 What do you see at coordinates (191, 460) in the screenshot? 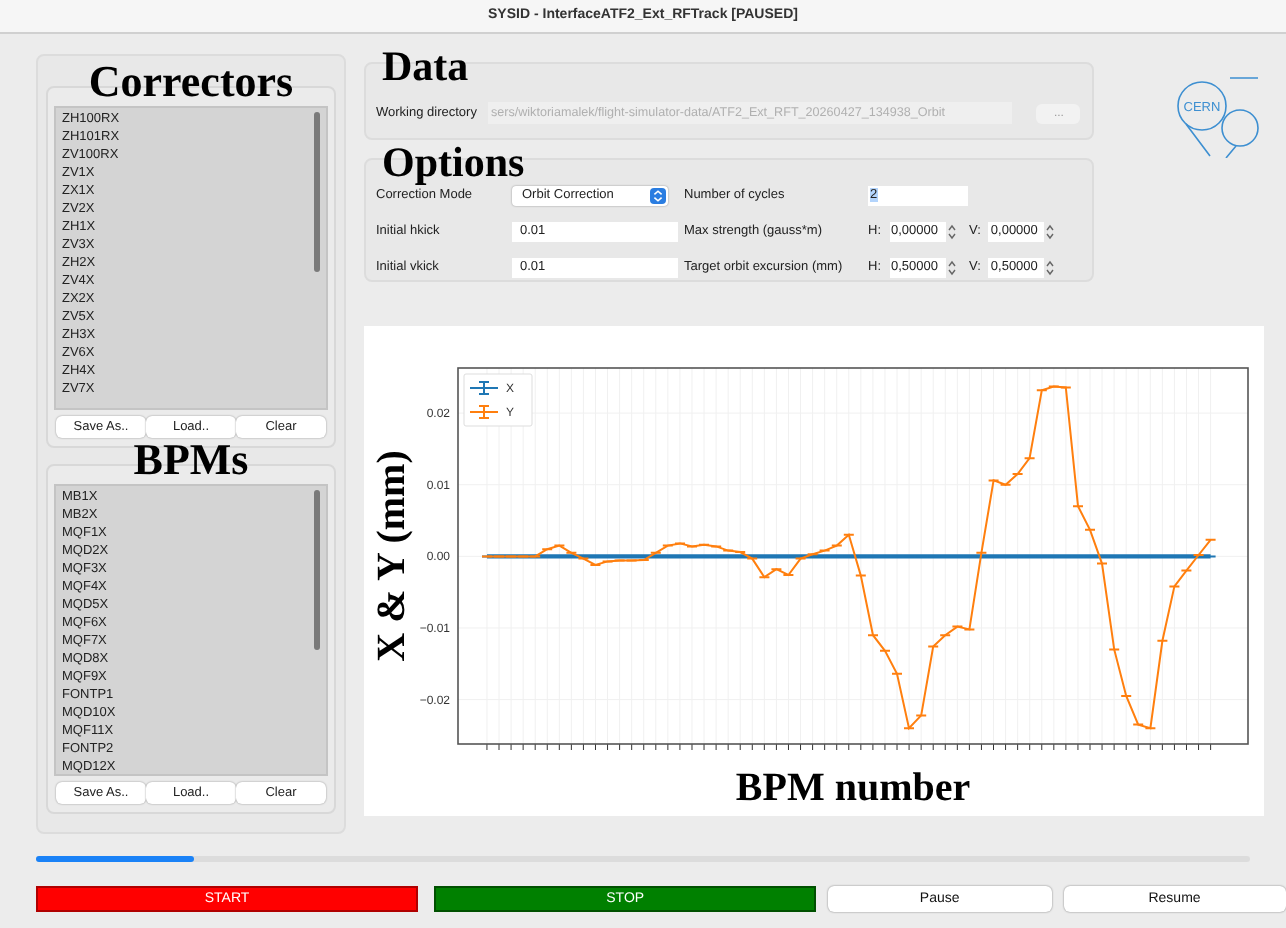
I see `group-title: BPMs` at bounding box center [191, 460].